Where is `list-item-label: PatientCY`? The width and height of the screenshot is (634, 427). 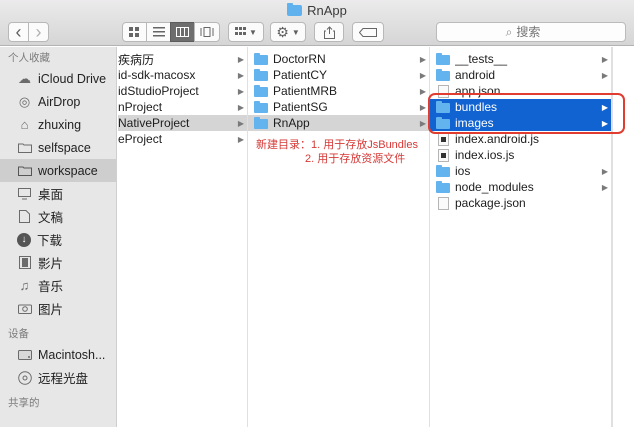 list-item-label: PatientCY is located at coordinates (300, 75).